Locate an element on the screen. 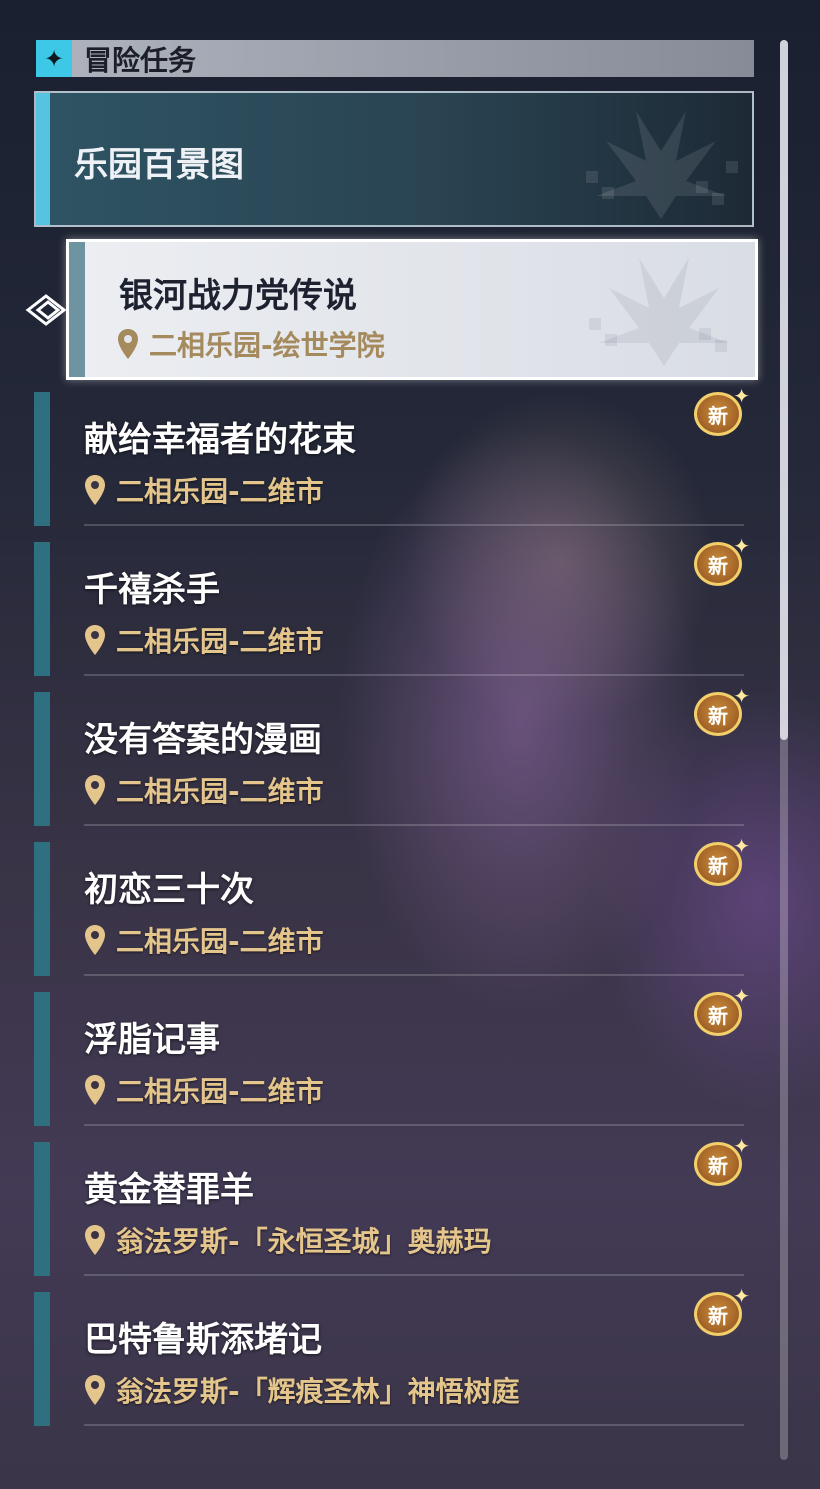 The image size is (820, 1489). quest-title: 黄金替罪羊 is located at coordinates (169, 1190).